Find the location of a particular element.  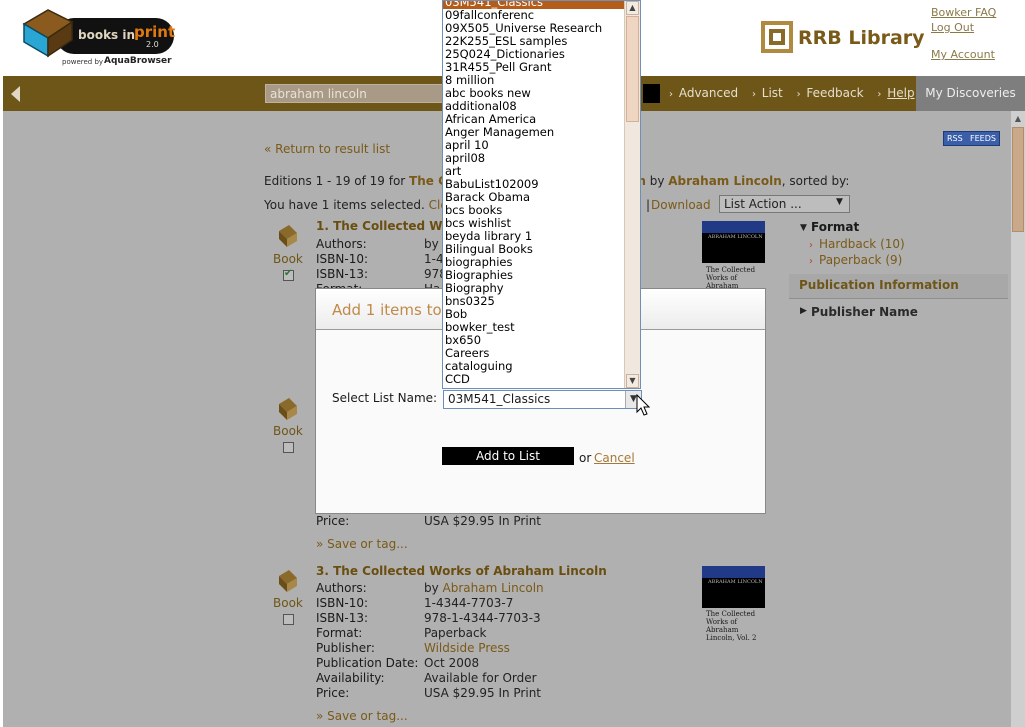

cancel-link: Cancel is located at coordinates (614, 458).